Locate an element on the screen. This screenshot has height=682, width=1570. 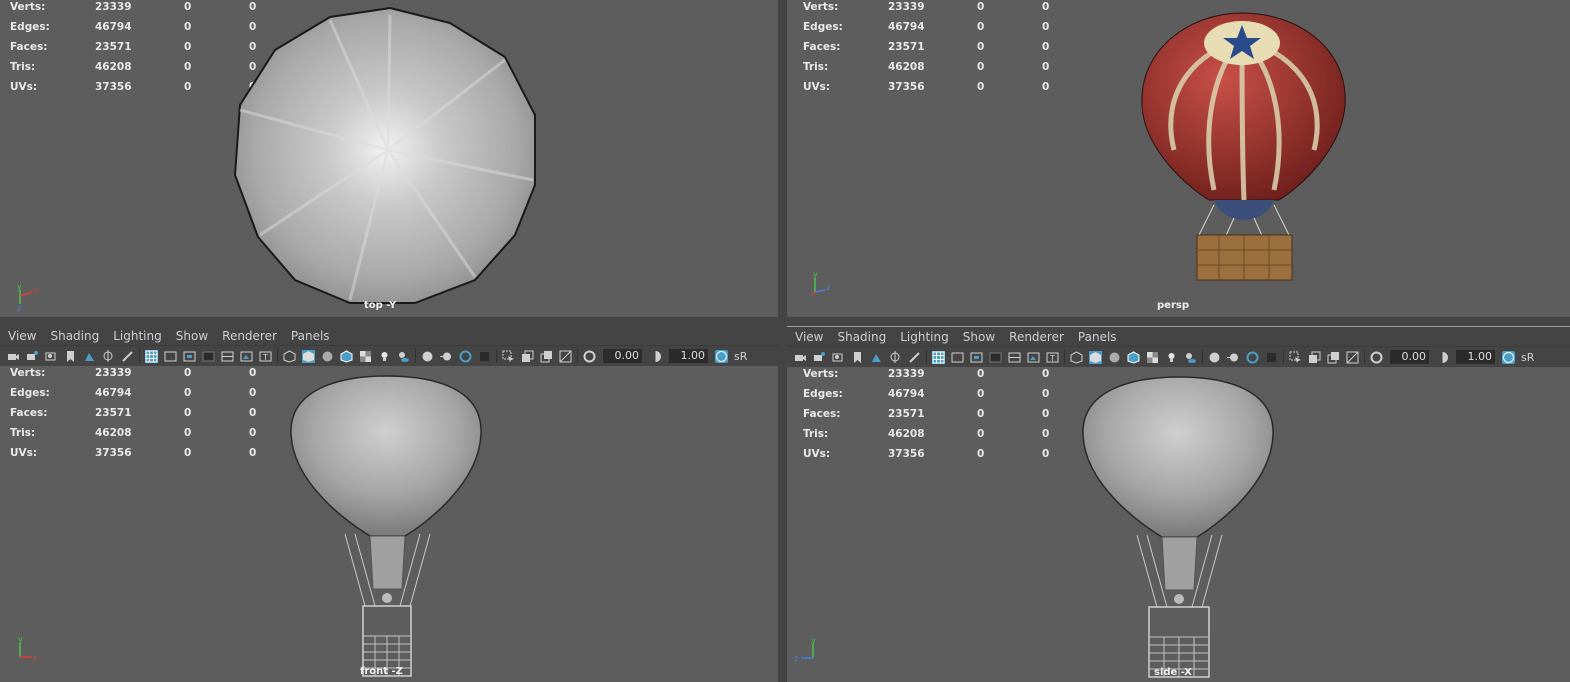
balloon-persp-textured is located at coordinates (1244, 147).